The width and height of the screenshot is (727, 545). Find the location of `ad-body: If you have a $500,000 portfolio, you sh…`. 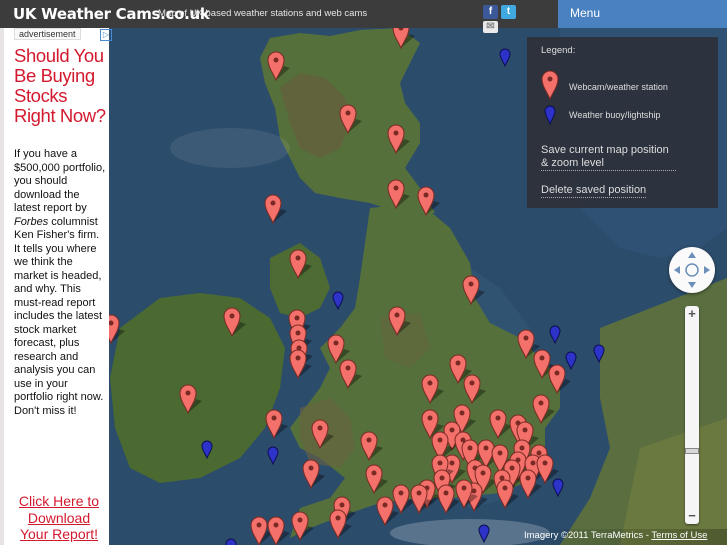

ad-body: If you have a $500,000 portfolio, you sh… is located at coordinates (60, 283).